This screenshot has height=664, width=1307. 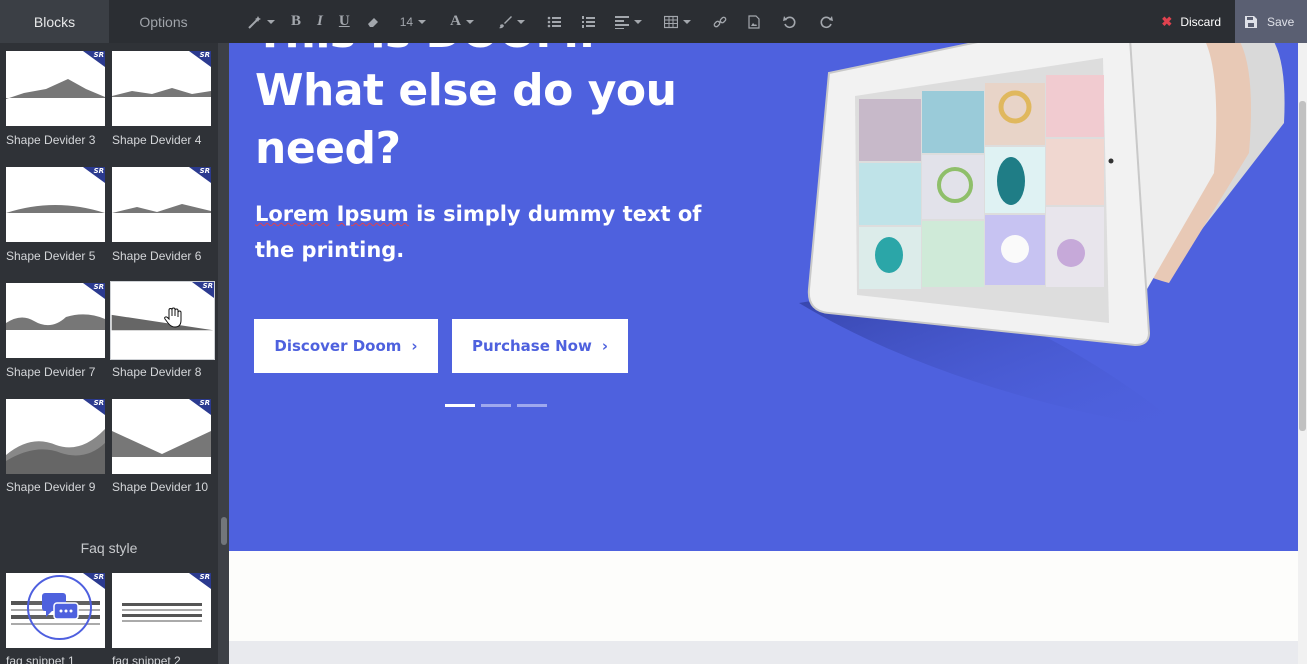 I want to click on snippet-label: faq snippet 1, so click(x=40, y=659).